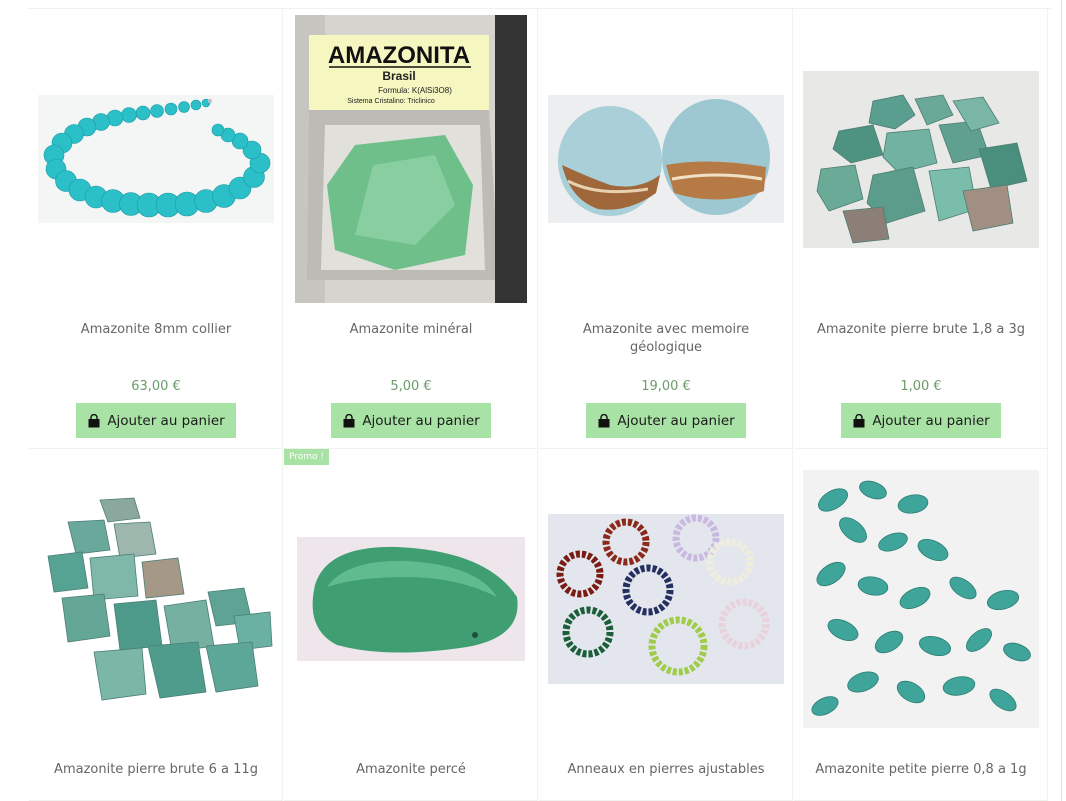 The height and width of the screenshot is (801, 1066). What do you see at coordinates (307, 457) in the screenshot?
I see `promo-badge: Promo !` at bounding box center [307, 457].